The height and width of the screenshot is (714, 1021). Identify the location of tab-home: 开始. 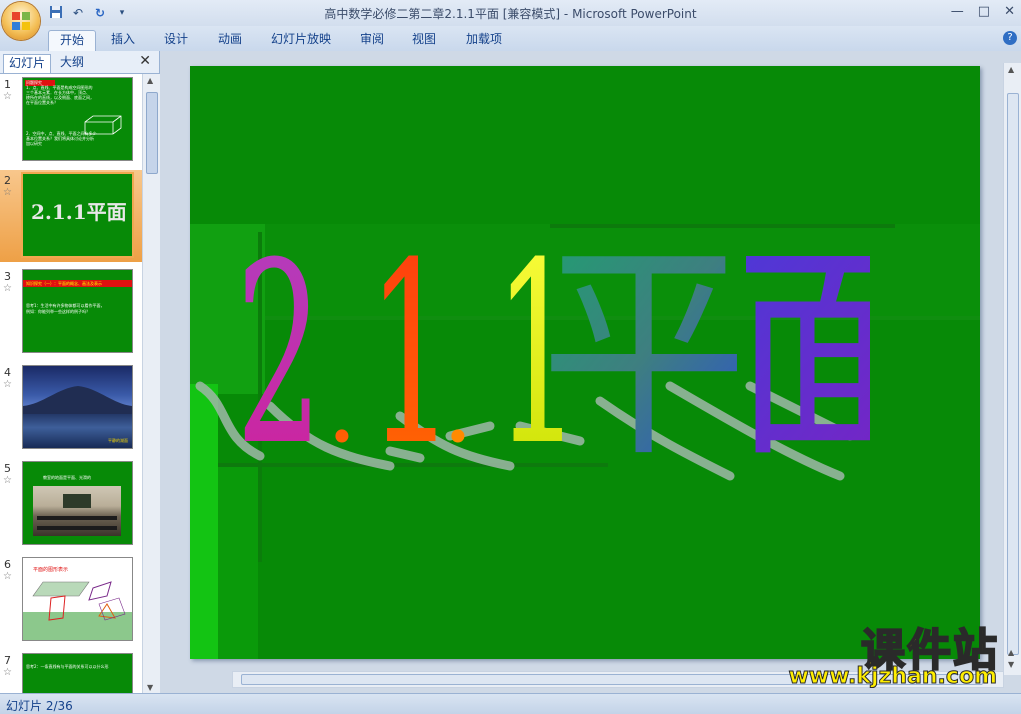
(72, 40).